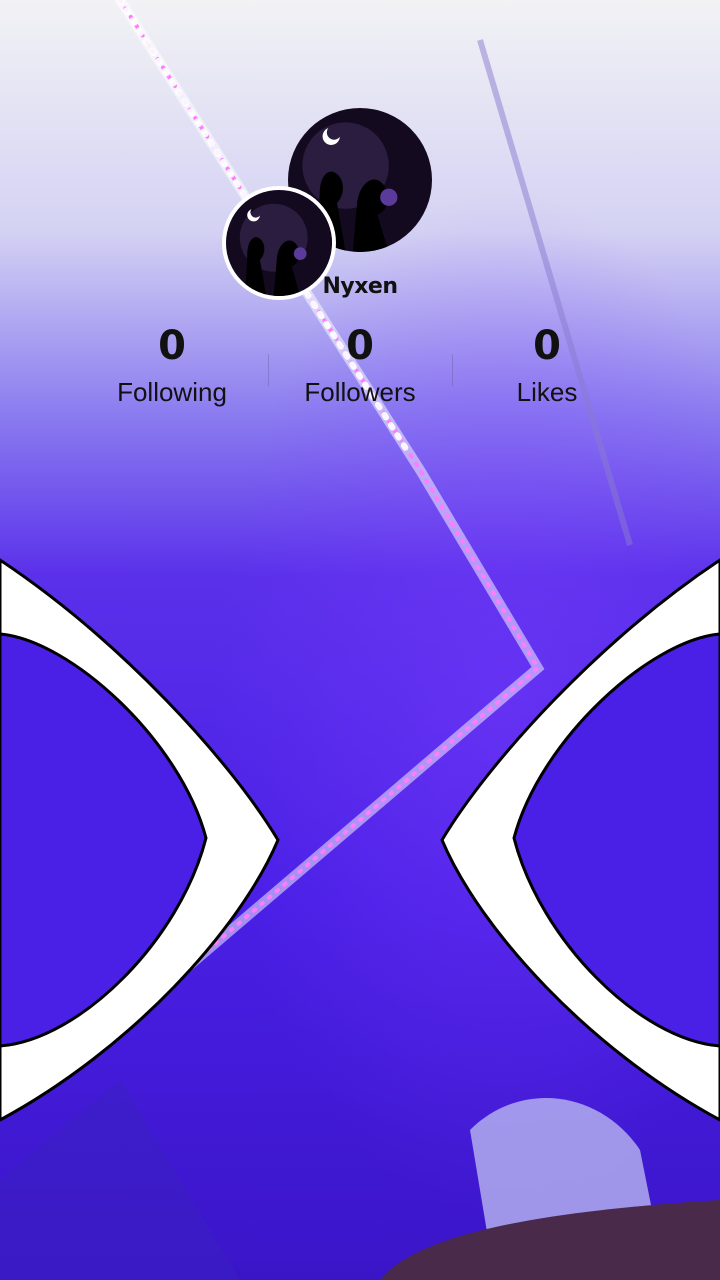 The width and height of the screenshot is (720, 1280). I want to click on likes-count: 0, so click(547, 346).